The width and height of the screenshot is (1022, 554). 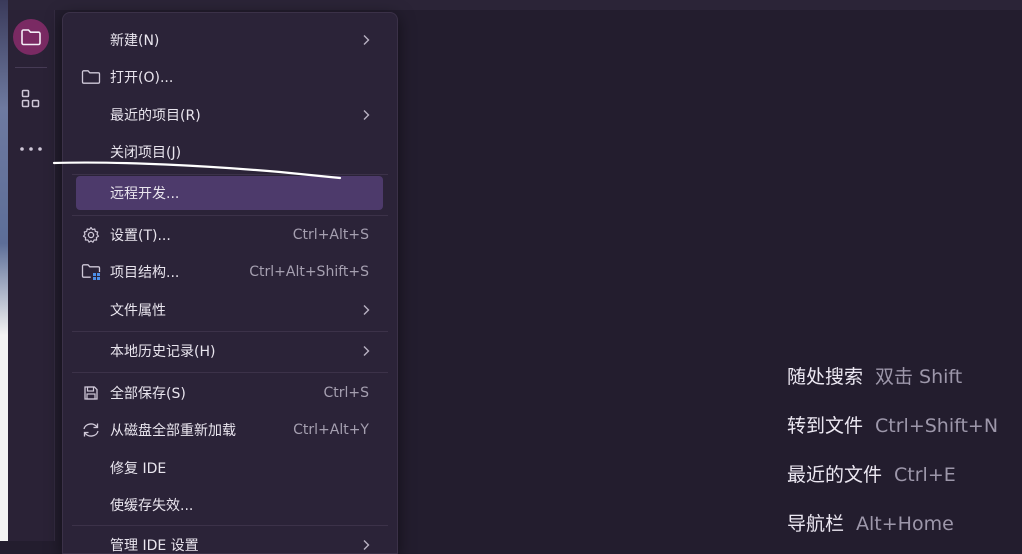 What do you see at coordinates (229, 351) in the screenshot?
I see `menu-item-local-history: 本地历史记录(H)` at bounding box center [229, 351].